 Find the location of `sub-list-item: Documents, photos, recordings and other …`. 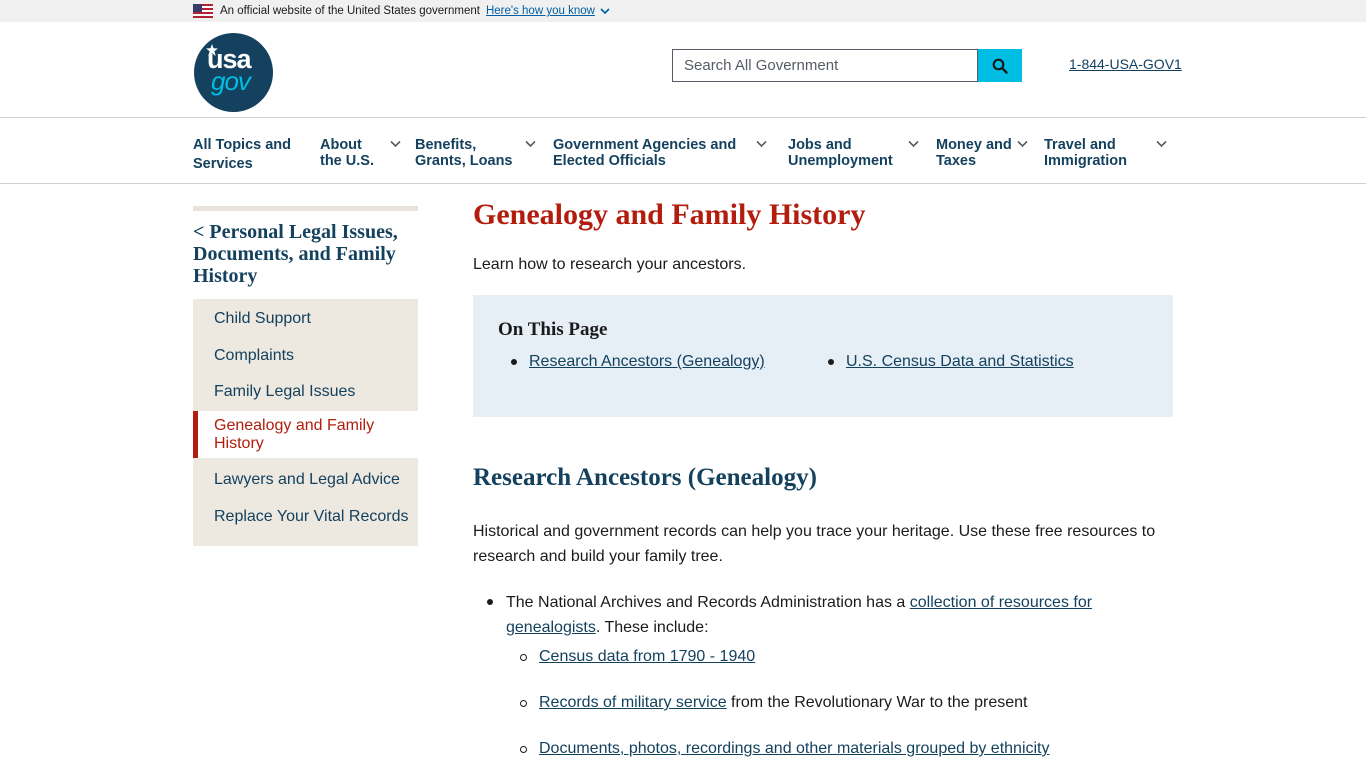

sub-list-item: Documents, photos, recordings and other … is located at coordinates (785, 749).